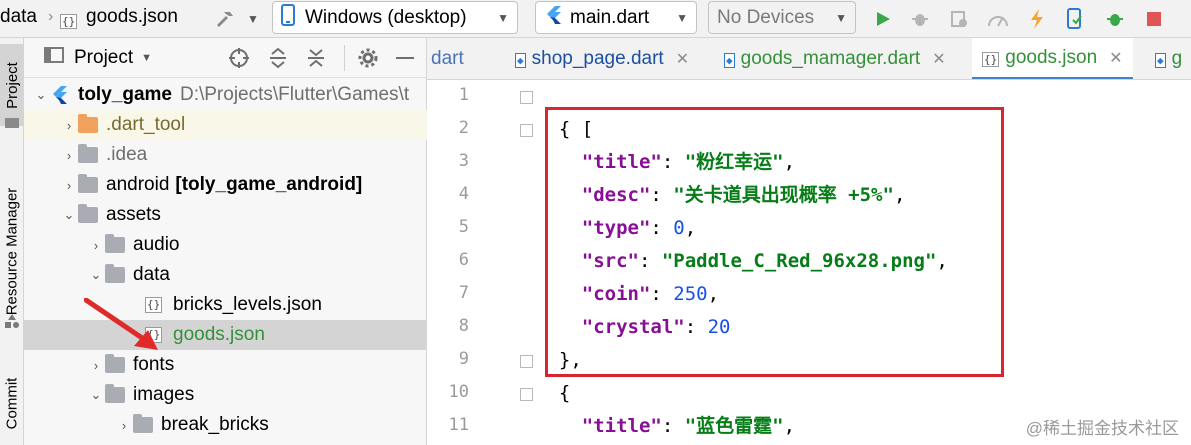 Image resolution: width=1191 pixels, height=445 pixels. Describe the element at coordinates (920, 19) in the screenshot. I see `debug-icon` at that location.